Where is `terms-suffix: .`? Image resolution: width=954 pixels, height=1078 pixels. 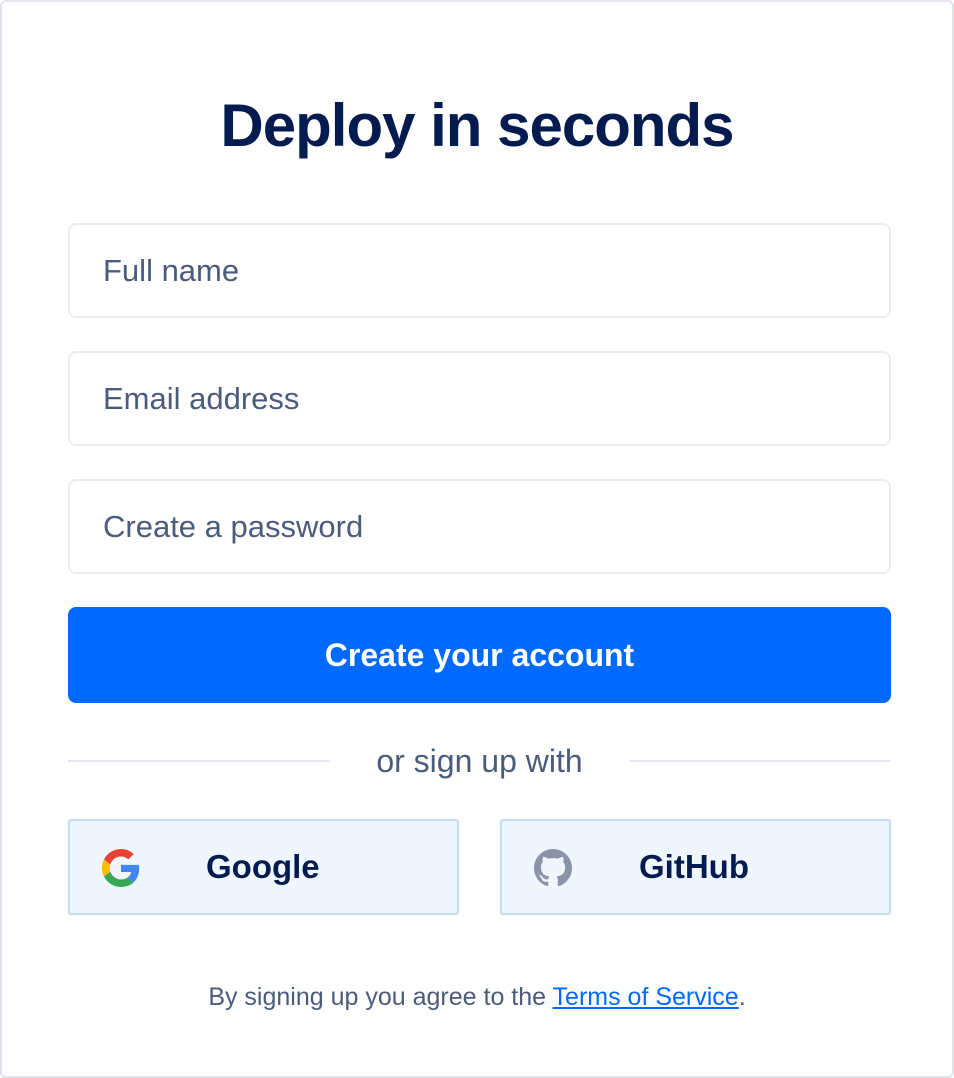 terms-suffix: . is located at coordinates (742, 997).